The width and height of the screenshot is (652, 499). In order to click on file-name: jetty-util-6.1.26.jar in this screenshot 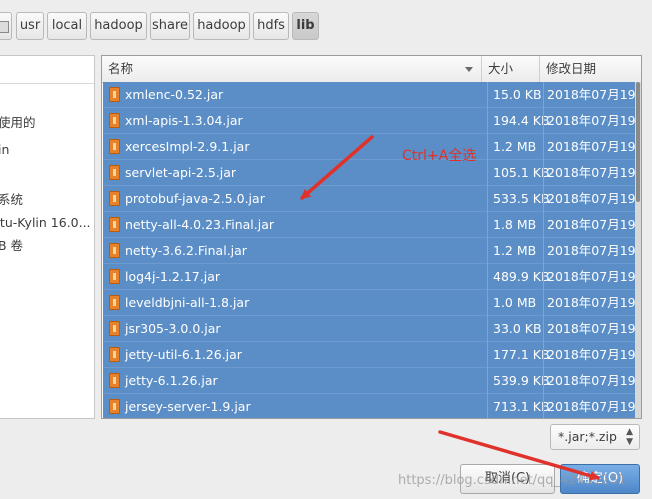, I will do `click(183, 354)`.